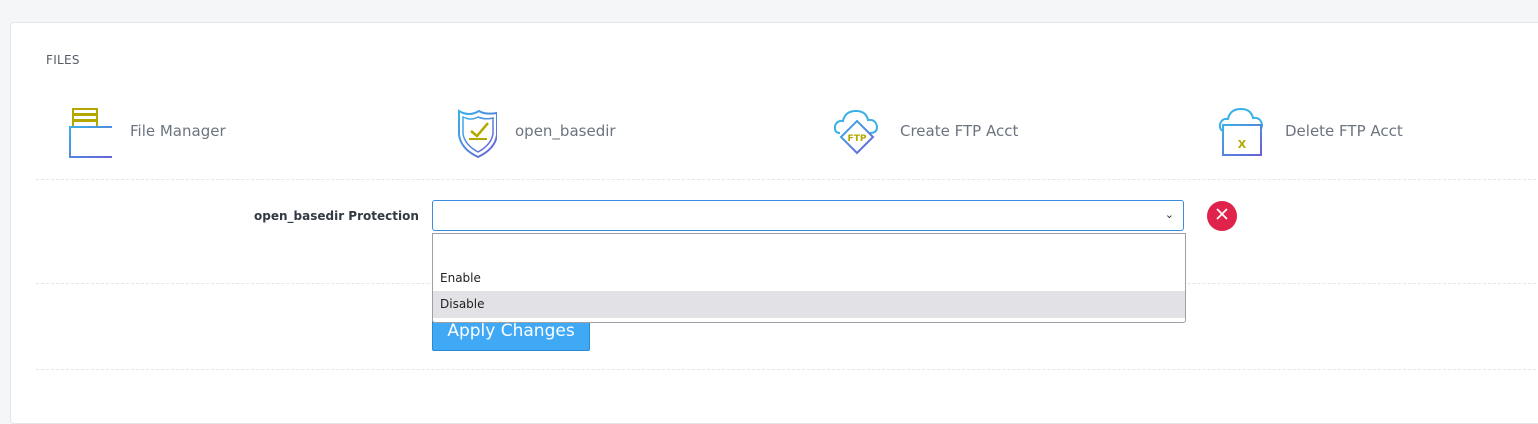  I want to click on tool-delete-ftp-acct: X Delete FTP Acct, so click(1307, 131).